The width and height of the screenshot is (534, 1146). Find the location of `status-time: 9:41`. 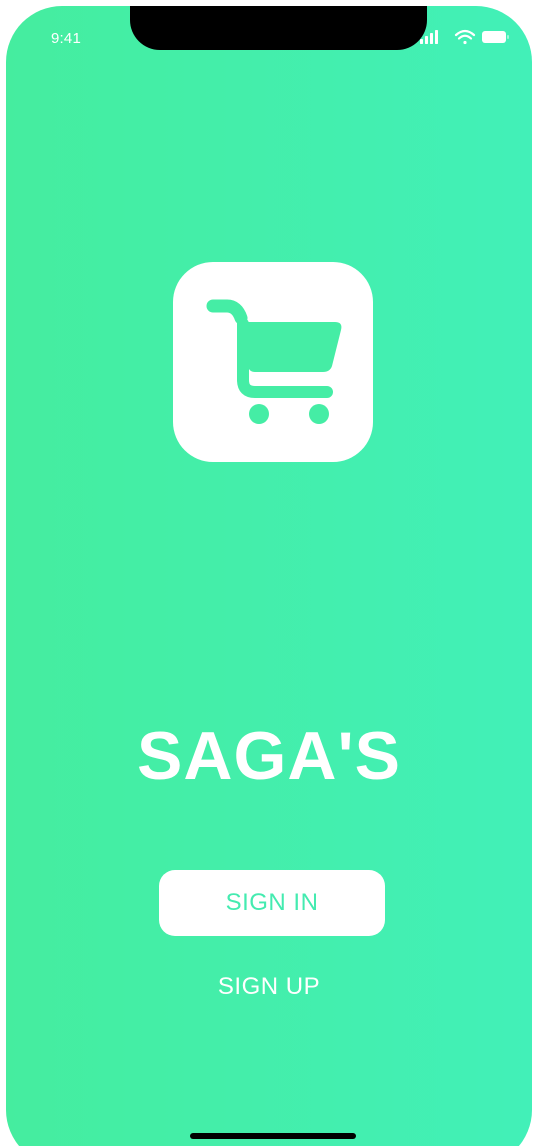

status-time: 9:41 is located at coordinates (66, 38).